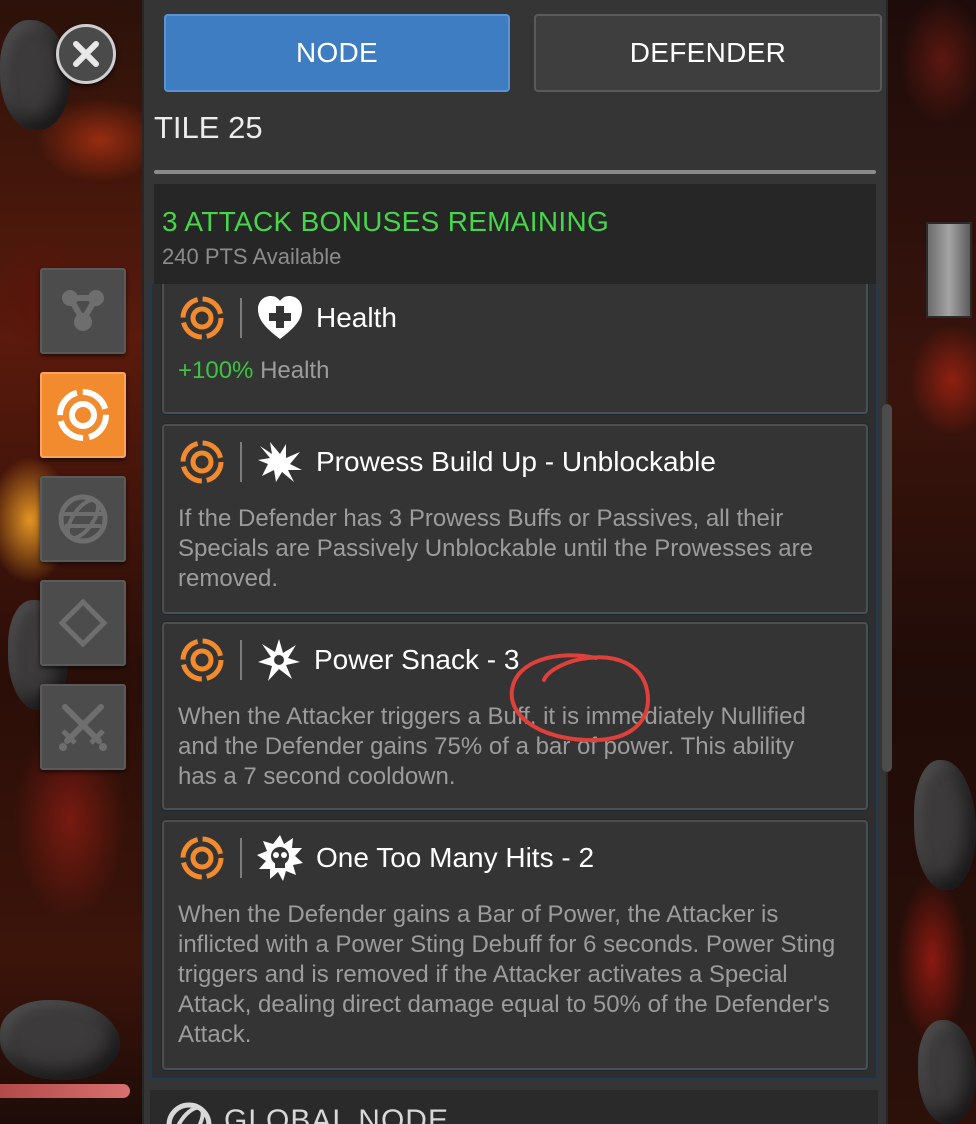 The width and height of the screenshot is (976, 1124). What do you see at coordinates (65, 1091) in the screenshot?
I see `health-bar` at bounding box center [65, 1091].